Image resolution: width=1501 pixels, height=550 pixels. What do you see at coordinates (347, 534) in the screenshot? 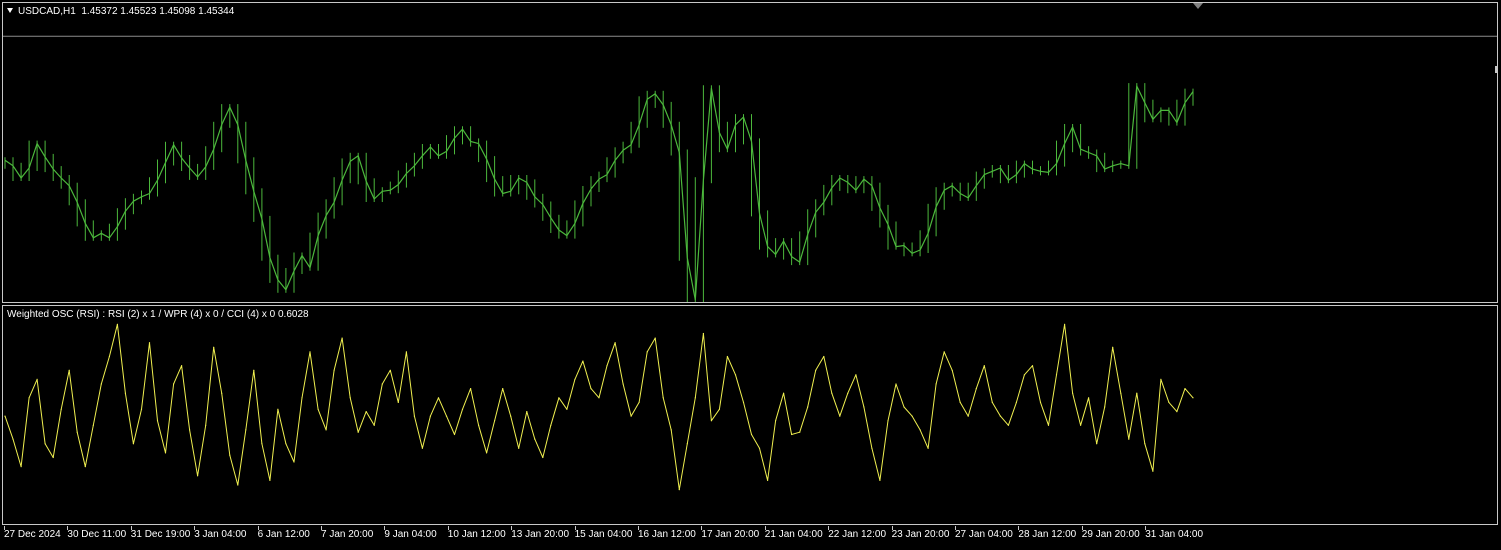
I see `time-tick-label: 7 Jan 20:00` at bounding box center [347, 534].